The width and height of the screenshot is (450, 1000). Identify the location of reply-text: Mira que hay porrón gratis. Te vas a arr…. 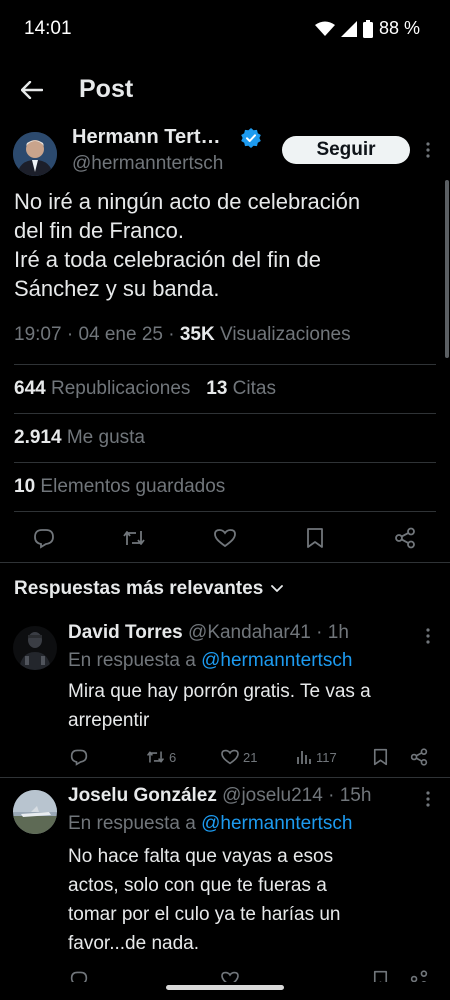
(248, 706).